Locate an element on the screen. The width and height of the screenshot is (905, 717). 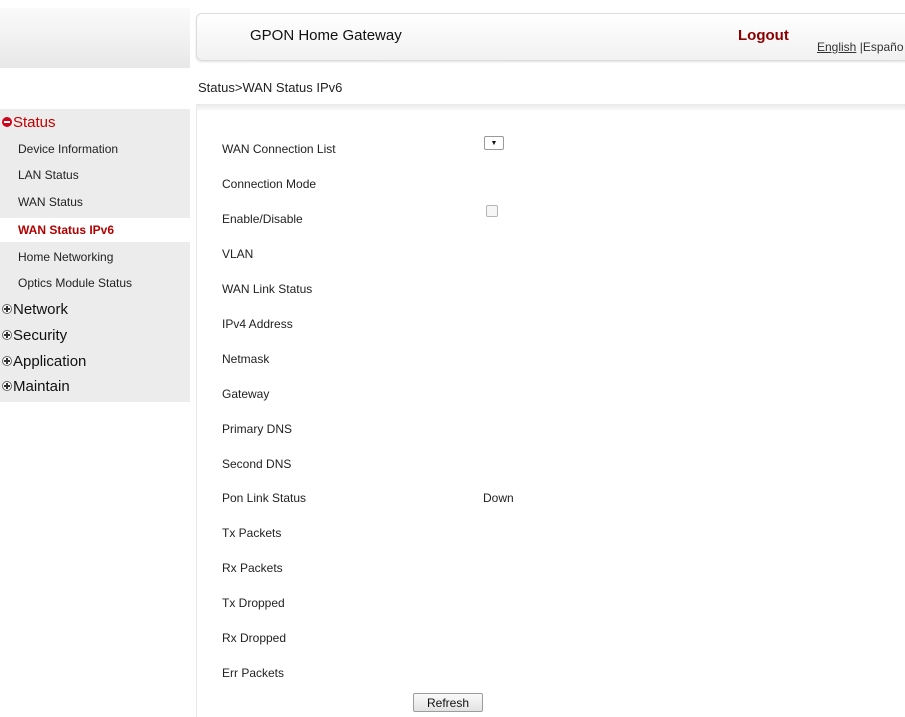
label-connection-mode: Connection Mode is located at coordinates (269, 184).